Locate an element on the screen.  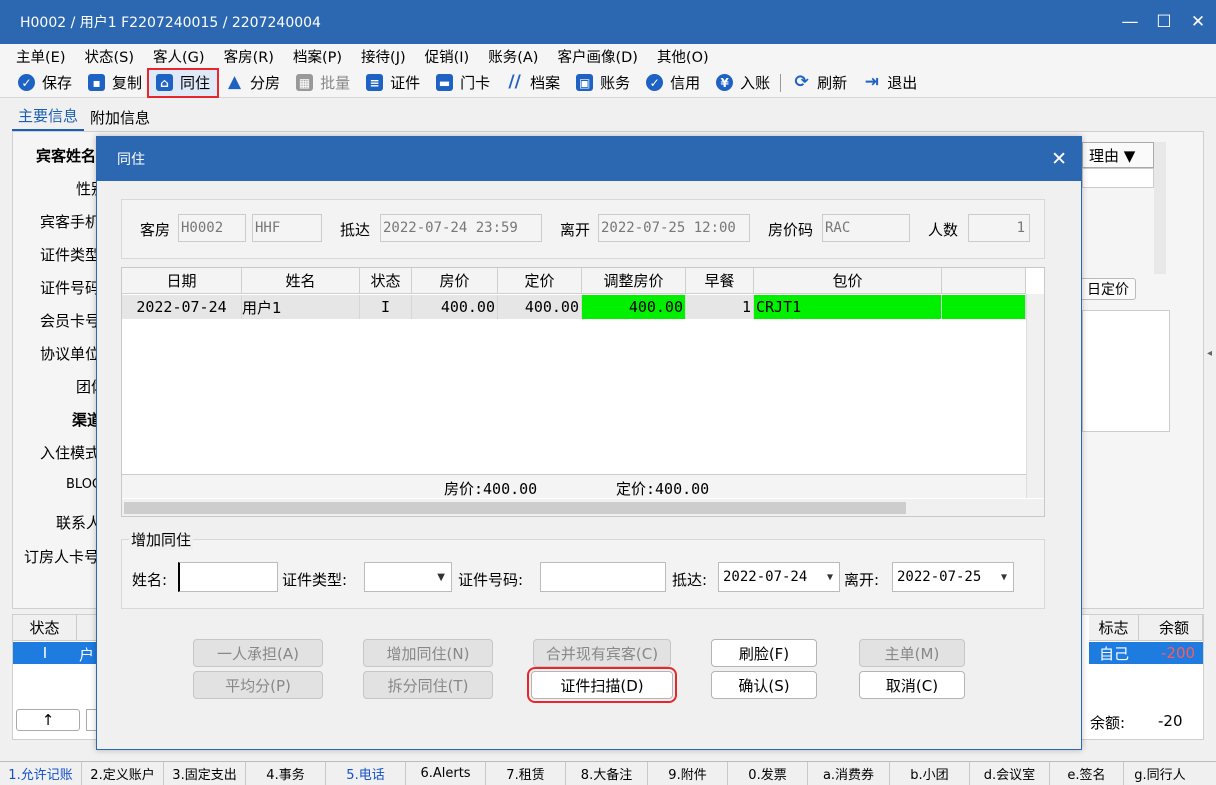
add-arrive-select: 2022-07-24 ▼ is located at coordinates (779, 577).